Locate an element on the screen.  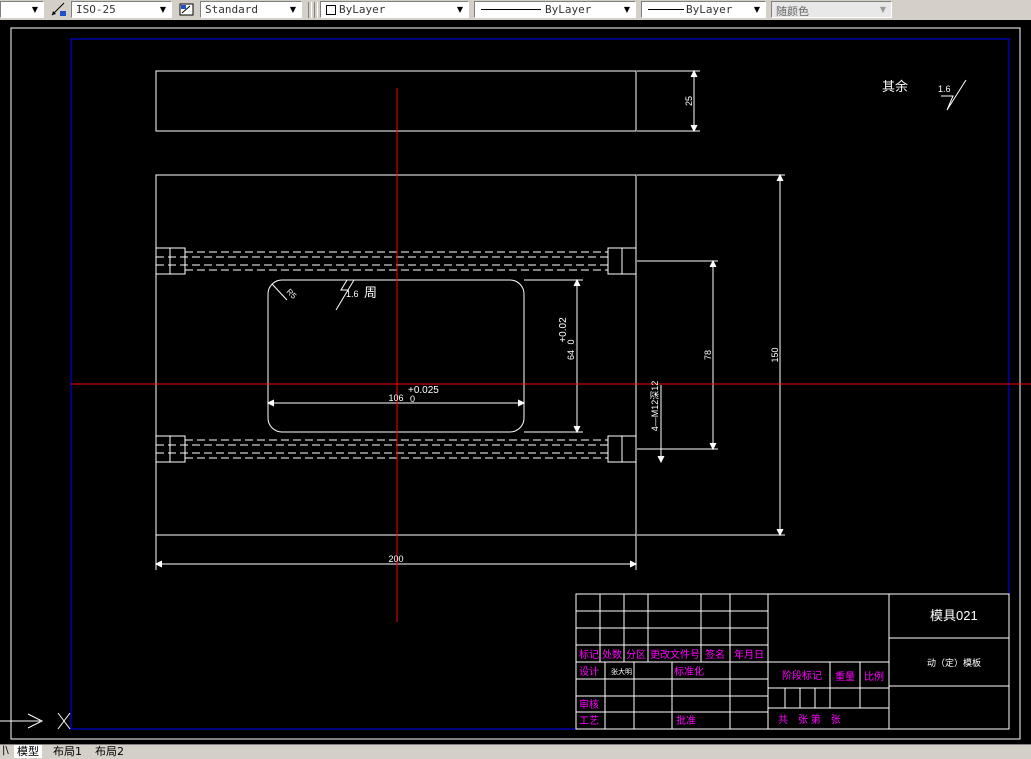
dim-pocket-width: 106 is located at coordinates (395, 398).